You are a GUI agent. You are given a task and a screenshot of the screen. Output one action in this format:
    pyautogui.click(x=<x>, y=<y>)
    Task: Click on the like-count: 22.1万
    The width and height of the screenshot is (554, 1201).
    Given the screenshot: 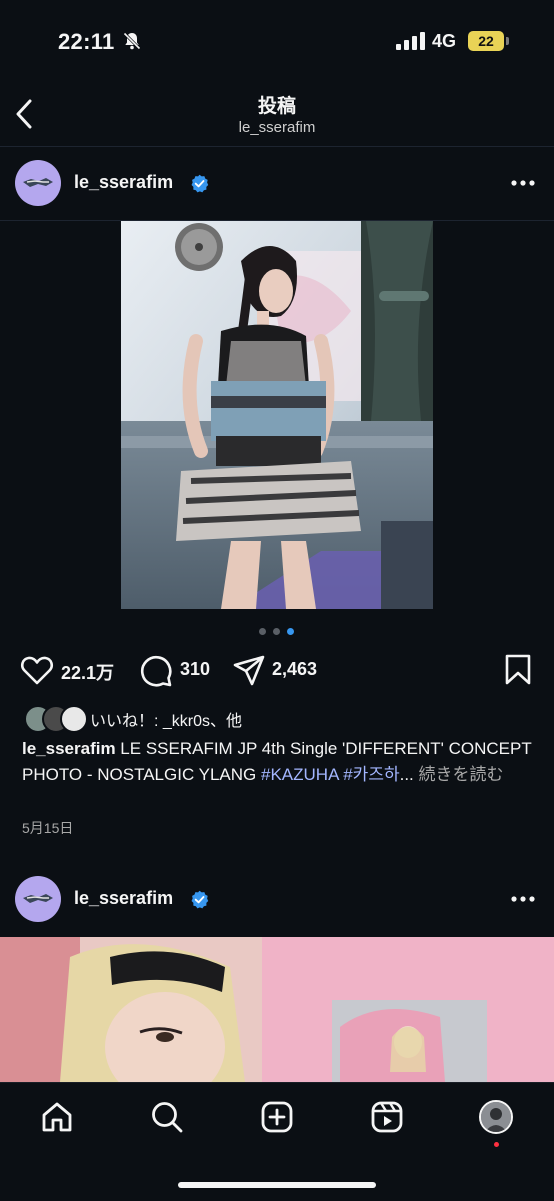 What is the action you would take?
    pyautogui.click(x=87, y=672)
    